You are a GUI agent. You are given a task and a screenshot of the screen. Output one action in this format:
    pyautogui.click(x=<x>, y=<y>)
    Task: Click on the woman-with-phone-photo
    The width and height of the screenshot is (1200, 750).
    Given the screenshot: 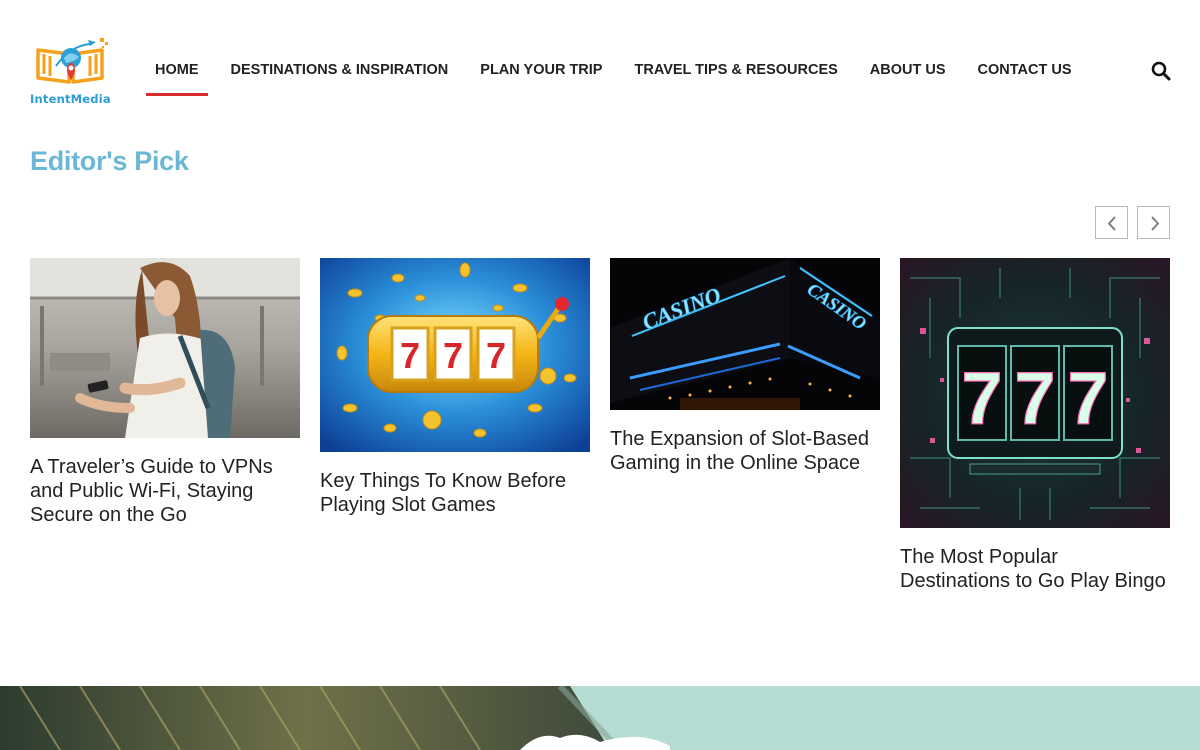 What is the action you would take?
    pyautogui.click(x=165, y=348)
    